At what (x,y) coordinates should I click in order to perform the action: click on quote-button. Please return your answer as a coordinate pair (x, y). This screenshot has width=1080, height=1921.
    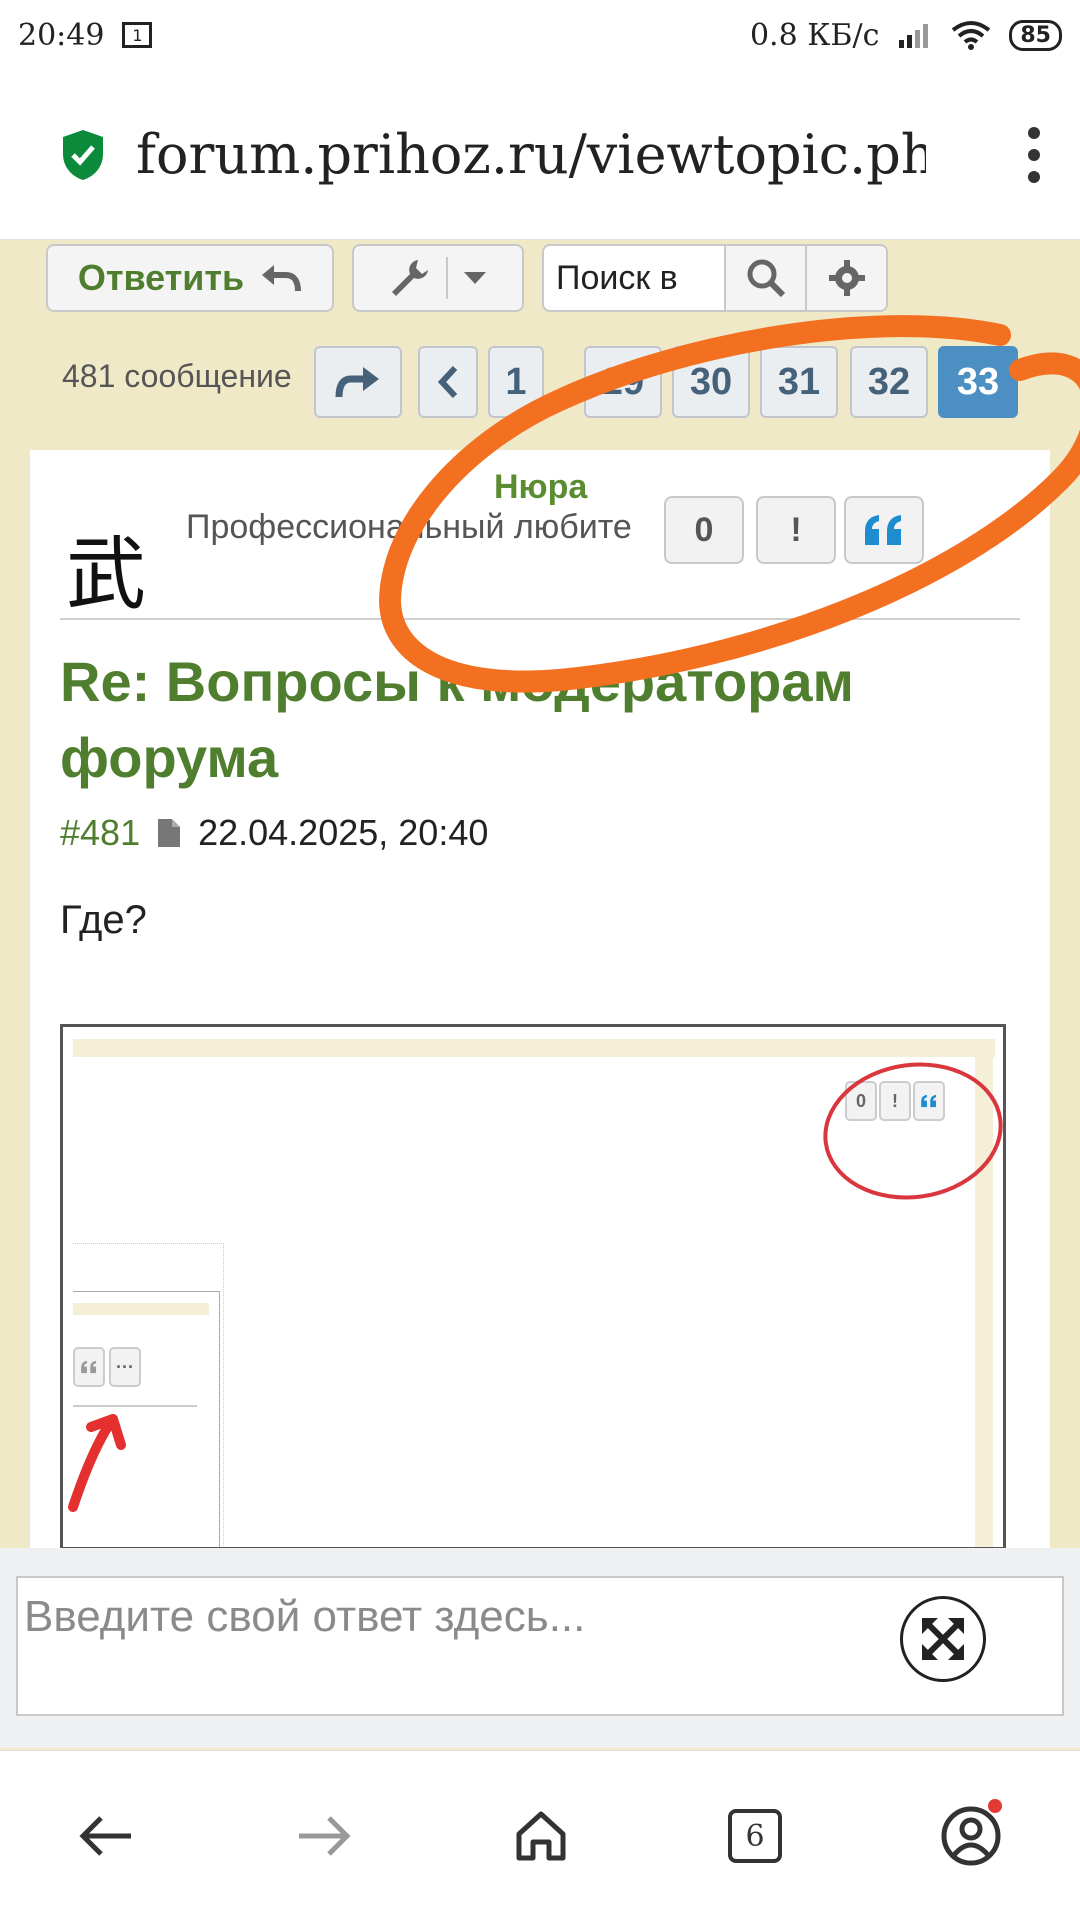
    Looking at the image, I should click on (884, 530).